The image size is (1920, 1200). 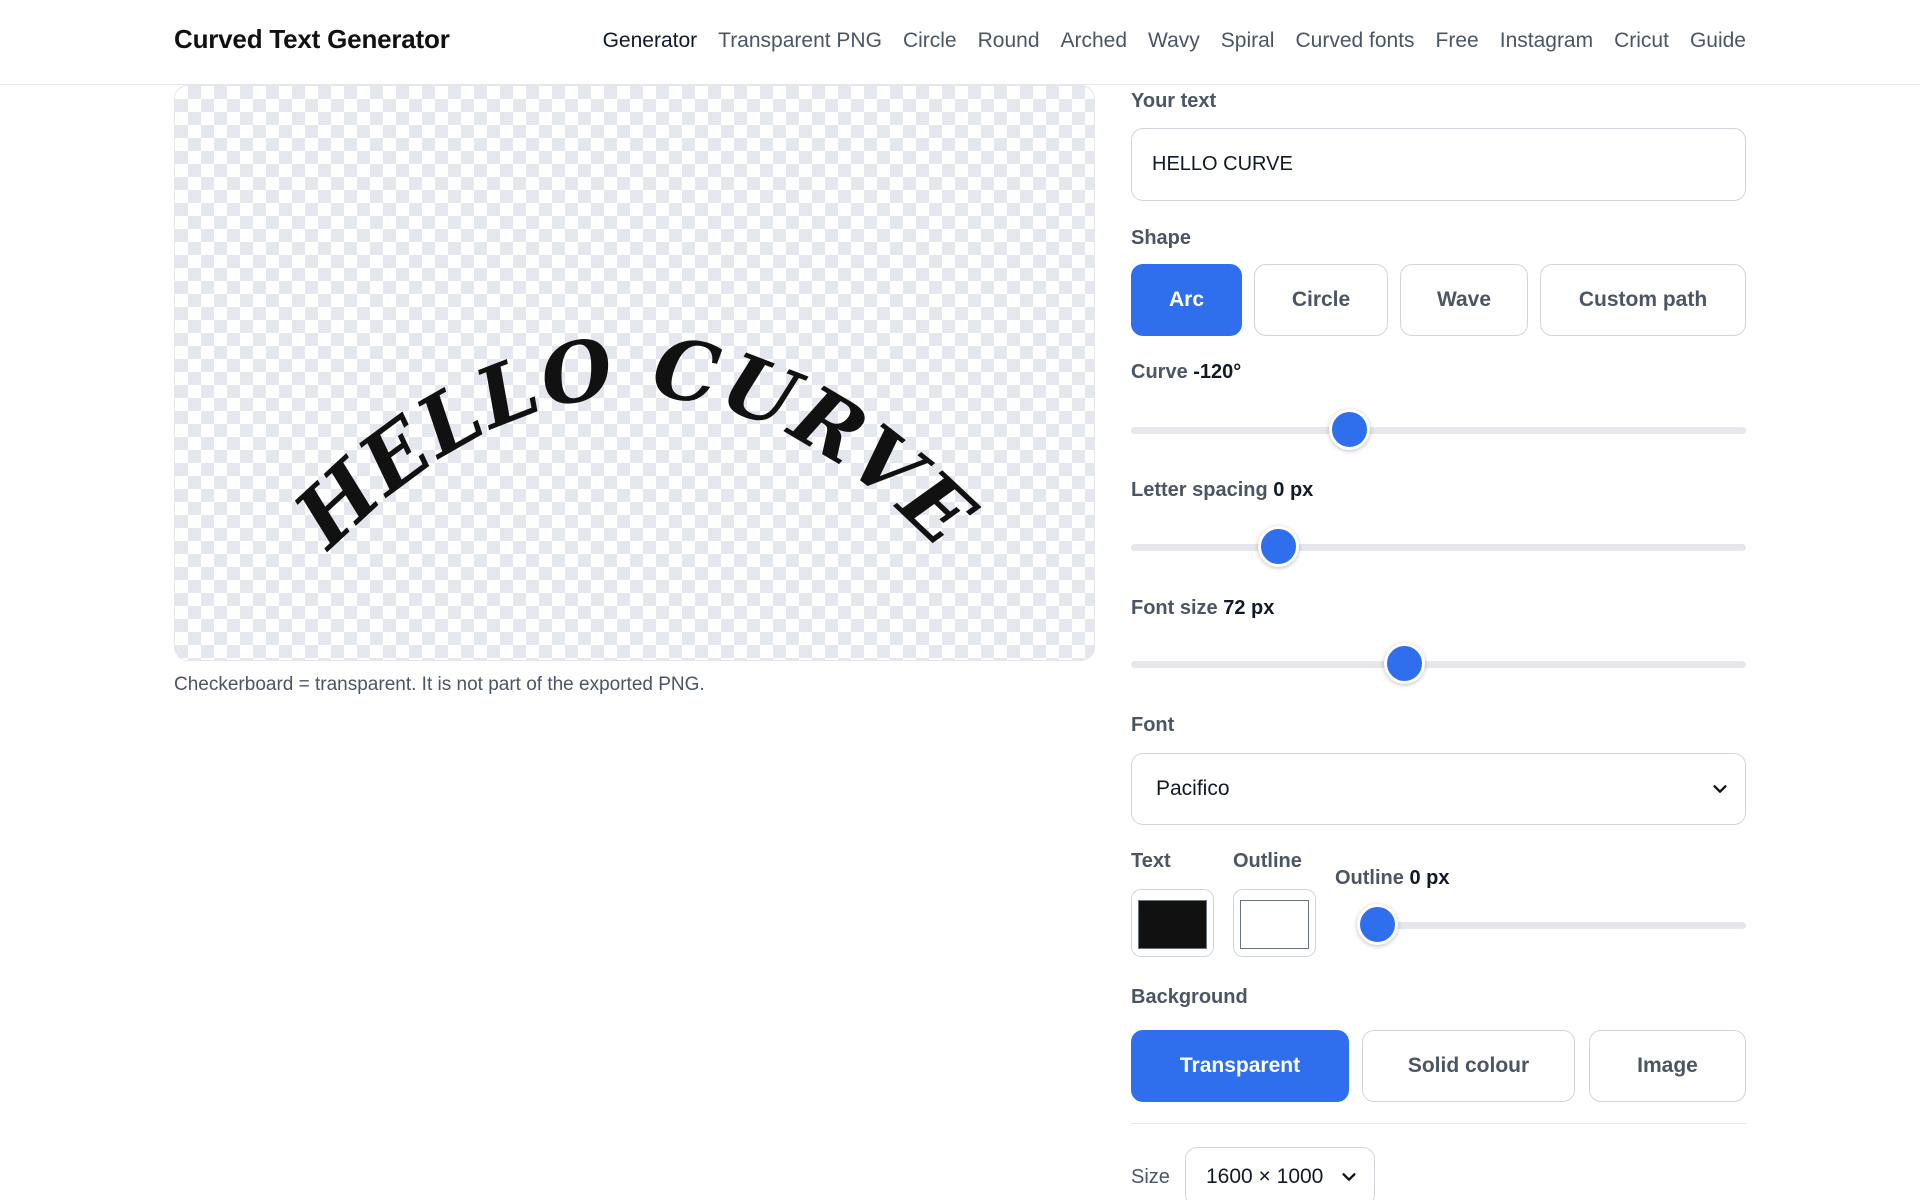 I want to click on font-size-label: Font size 72 px, so click(x=1202, y=608).